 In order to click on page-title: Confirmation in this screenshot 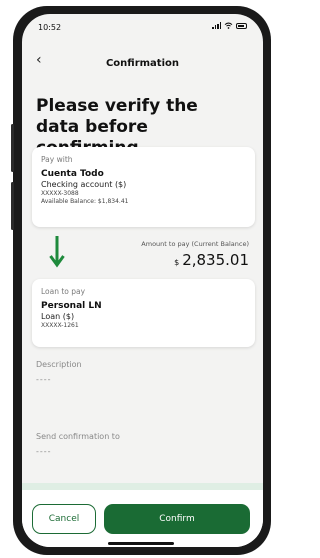, I will do `click(142, 63)`.